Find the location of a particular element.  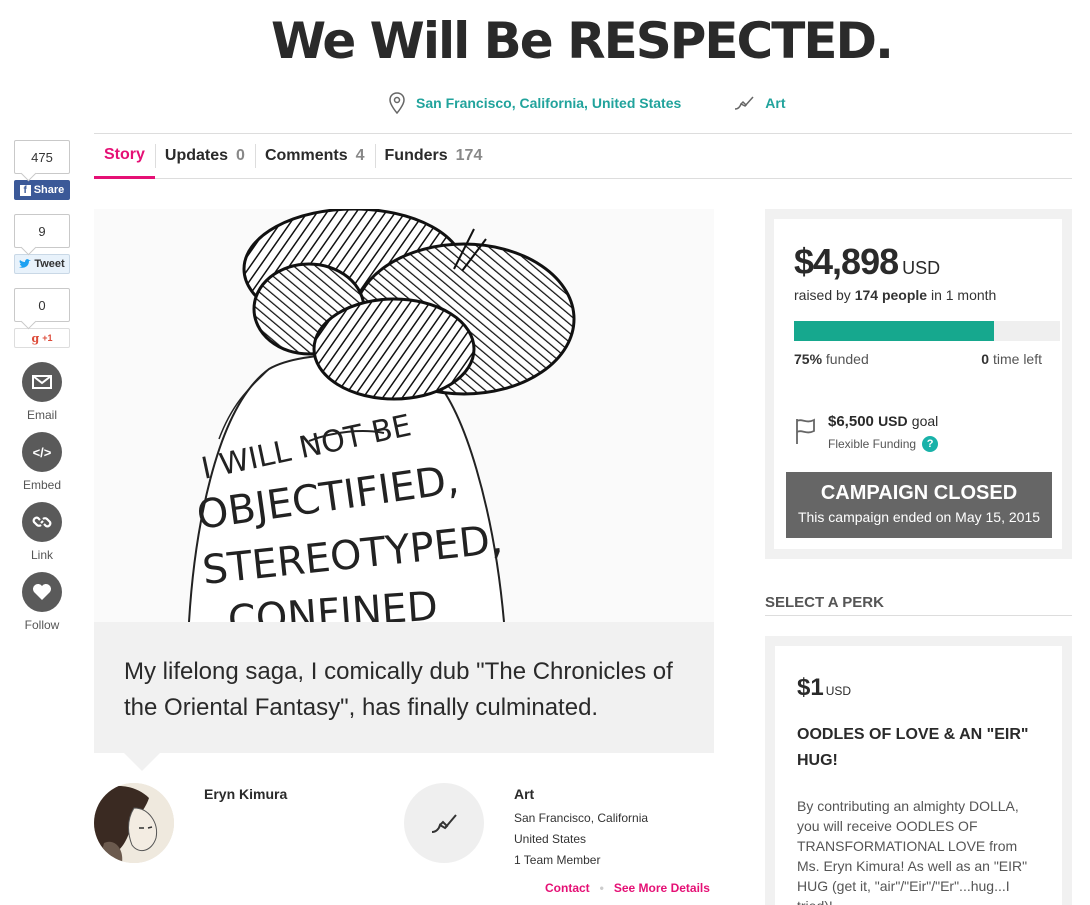

location-link: San Francisco, California, United States is located at coordinates (548, 103).